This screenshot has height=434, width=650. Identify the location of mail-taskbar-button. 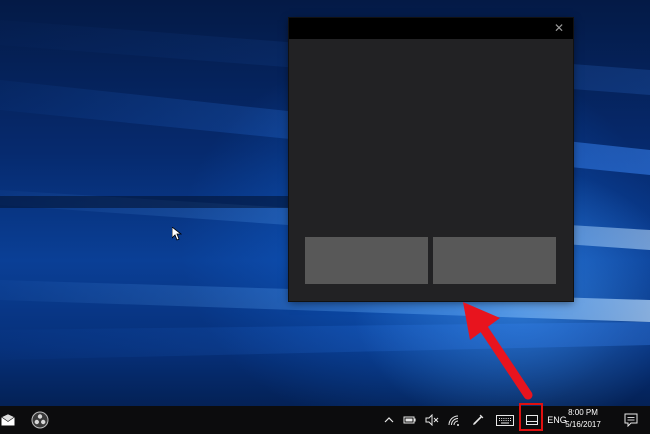
(8, 420).